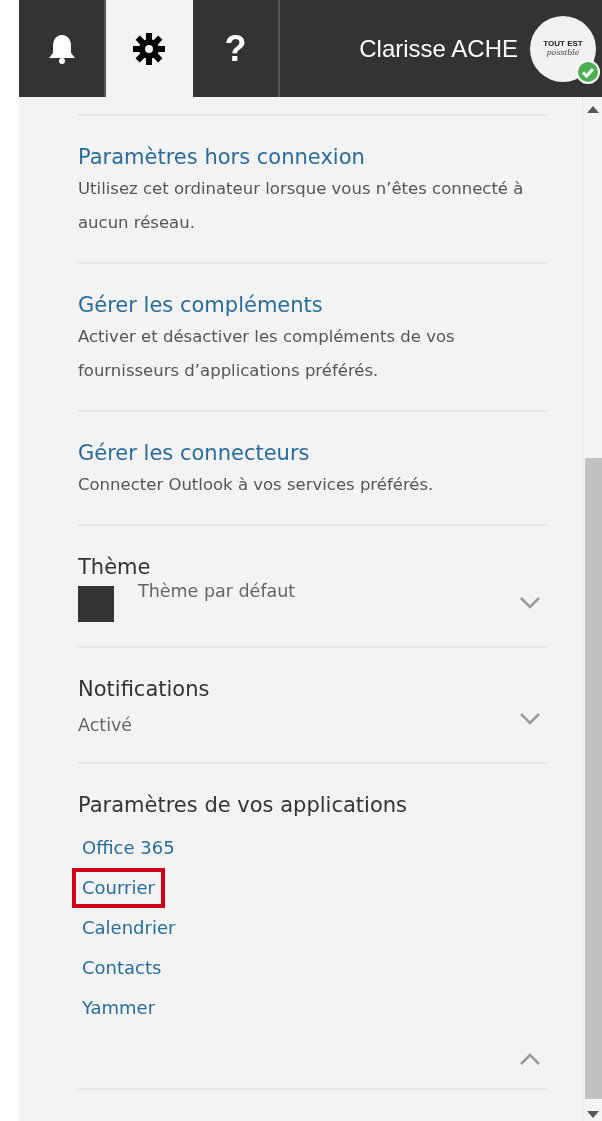 The width and height of the screenshot is (602, 1121). I want to click on avatar-logo-text: possible, so click(563, 52).